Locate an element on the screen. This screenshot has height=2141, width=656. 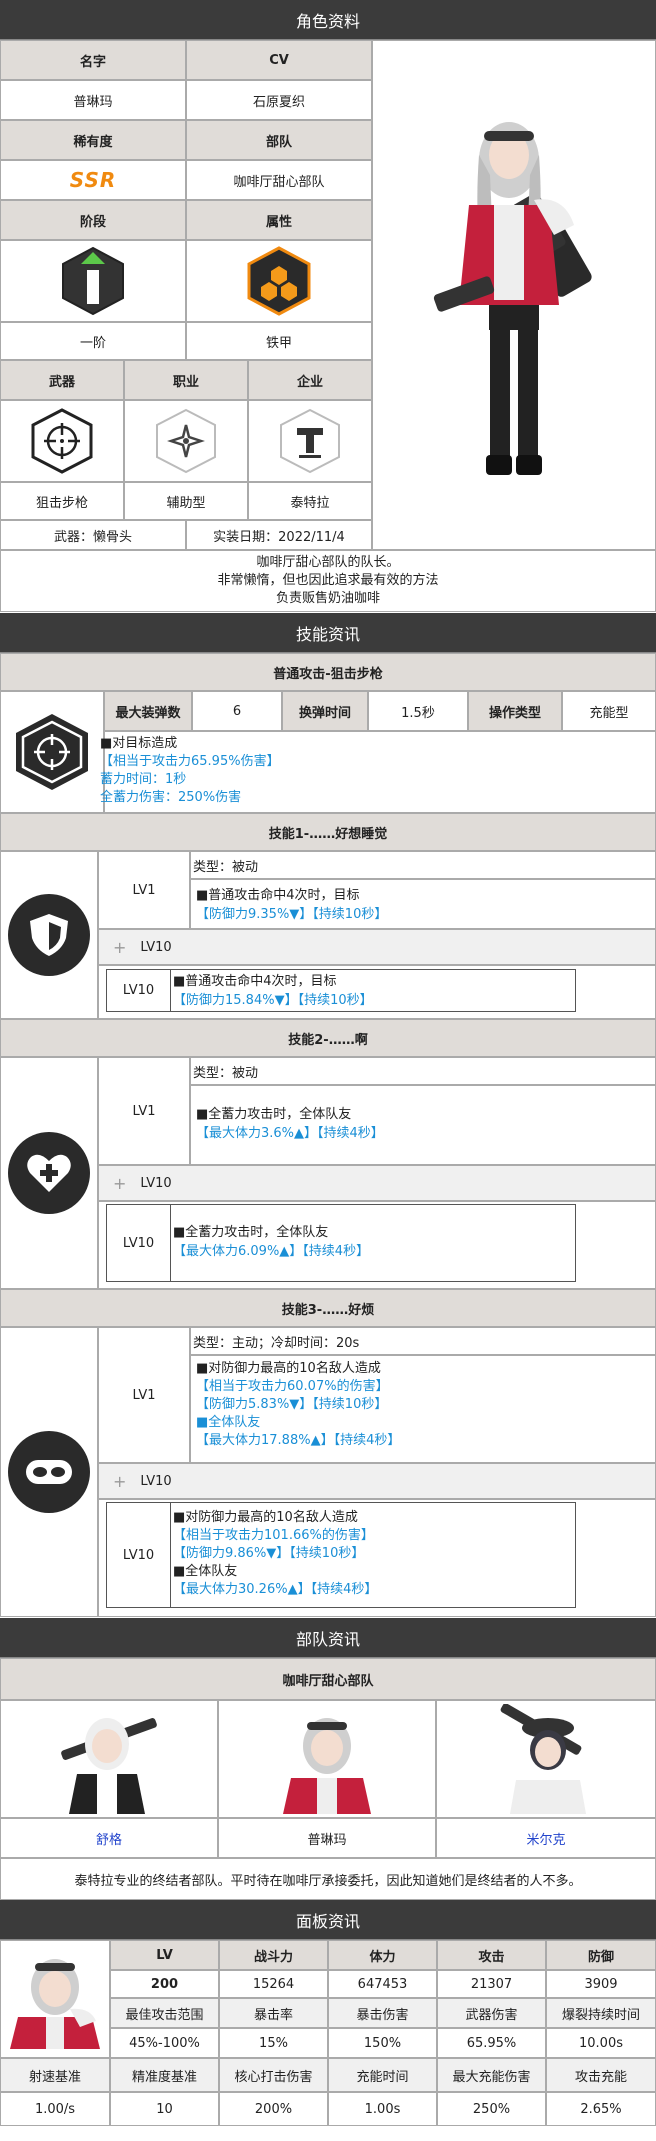
skill1-lv10-toggle: + LV10 is located at coordinates (377, 947).